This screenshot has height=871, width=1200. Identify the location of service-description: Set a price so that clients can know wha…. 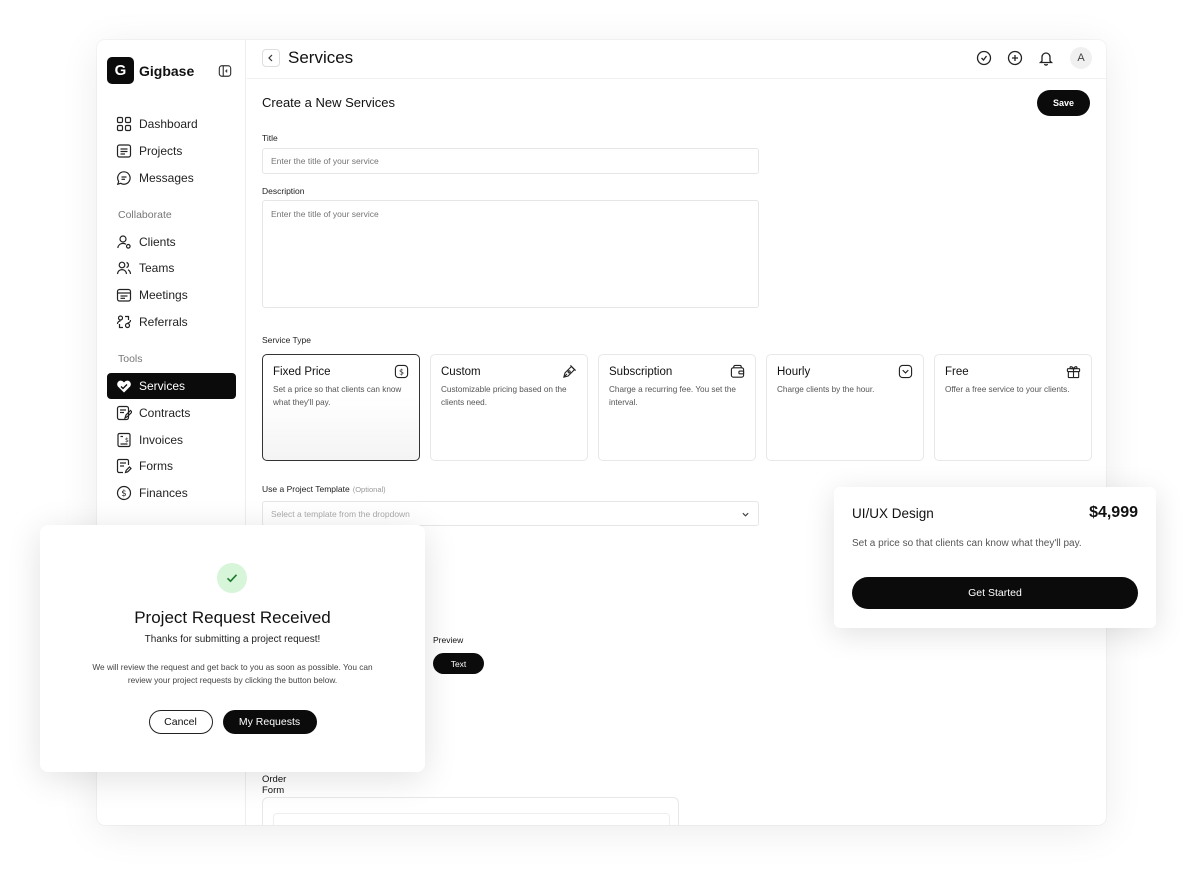
(967, 543).